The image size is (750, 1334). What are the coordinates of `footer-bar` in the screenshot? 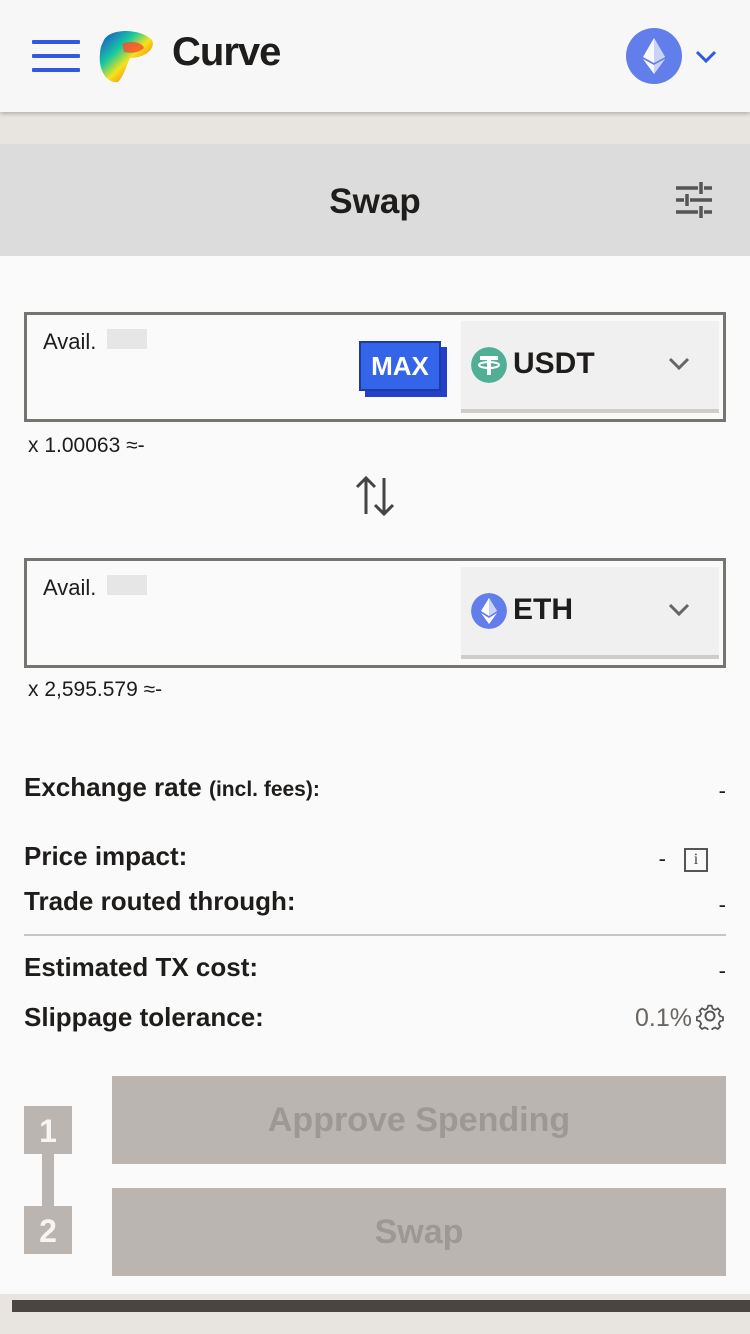 It's located at (381, 1306).